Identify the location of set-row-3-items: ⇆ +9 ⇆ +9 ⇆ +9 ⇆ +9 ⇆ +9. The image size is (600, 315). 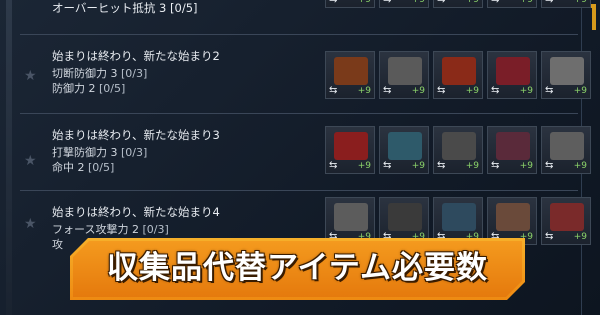
(458, 221).